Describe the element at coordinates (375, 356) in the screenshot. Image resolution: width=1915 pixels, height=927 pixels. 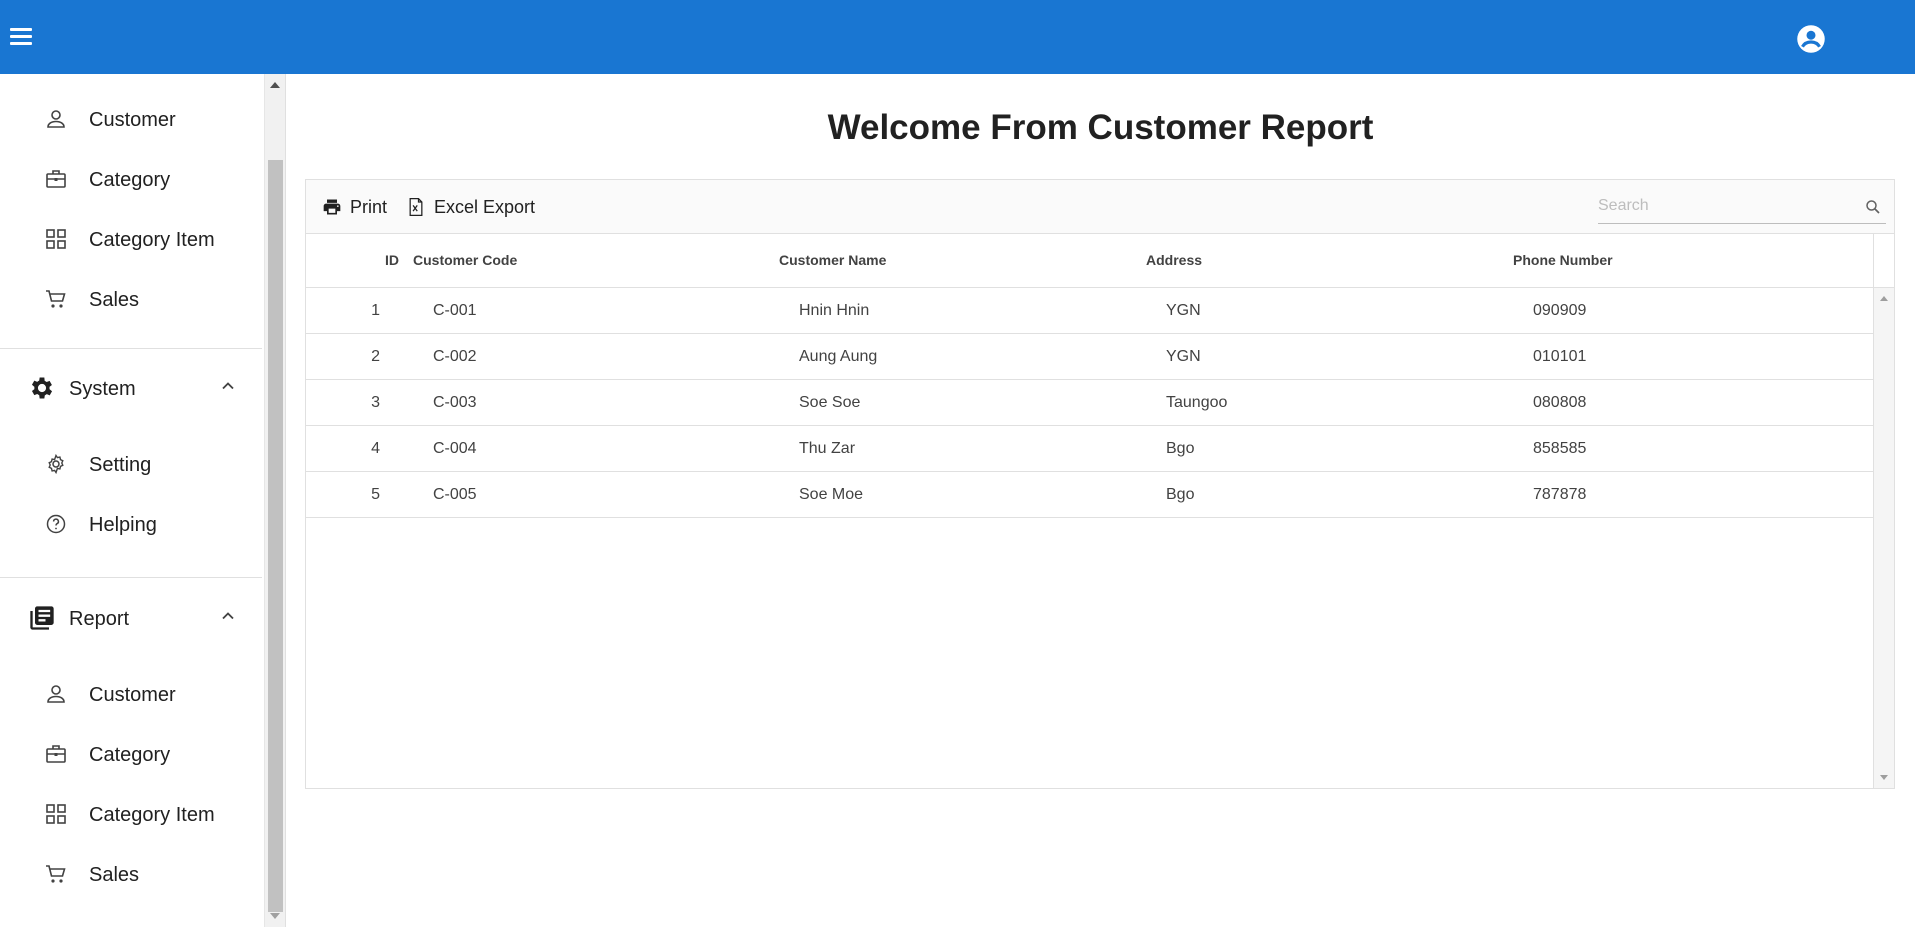
I see `cell-id: 2` at that location.